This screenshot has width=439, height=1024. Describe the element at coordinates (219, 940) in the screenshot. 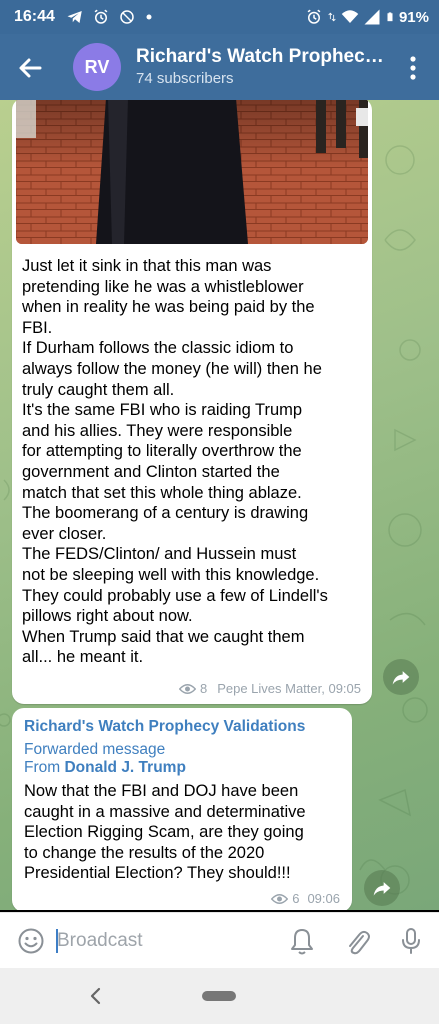

I see `broadcast-input-bar: Broadcast` at that location.